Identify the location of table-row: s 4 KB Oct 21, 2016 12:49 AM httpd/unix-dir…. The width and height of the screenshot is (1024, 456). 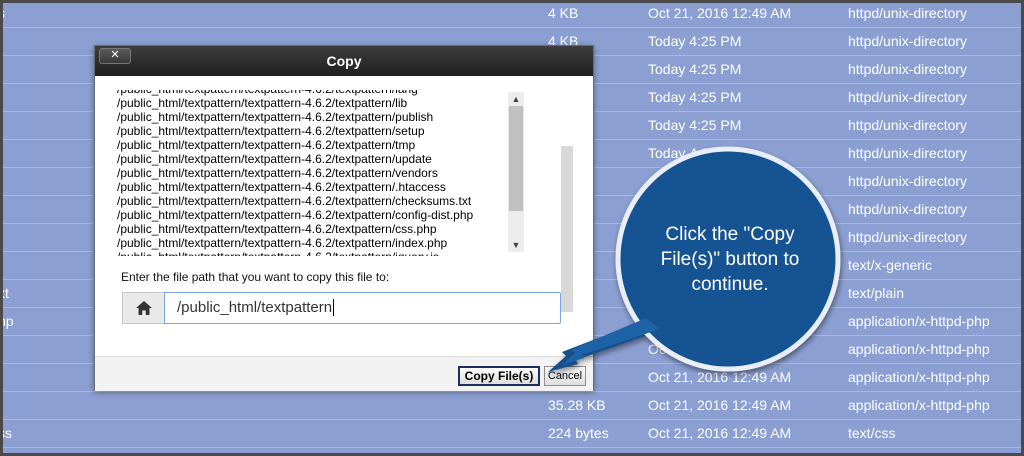
(512, 14).